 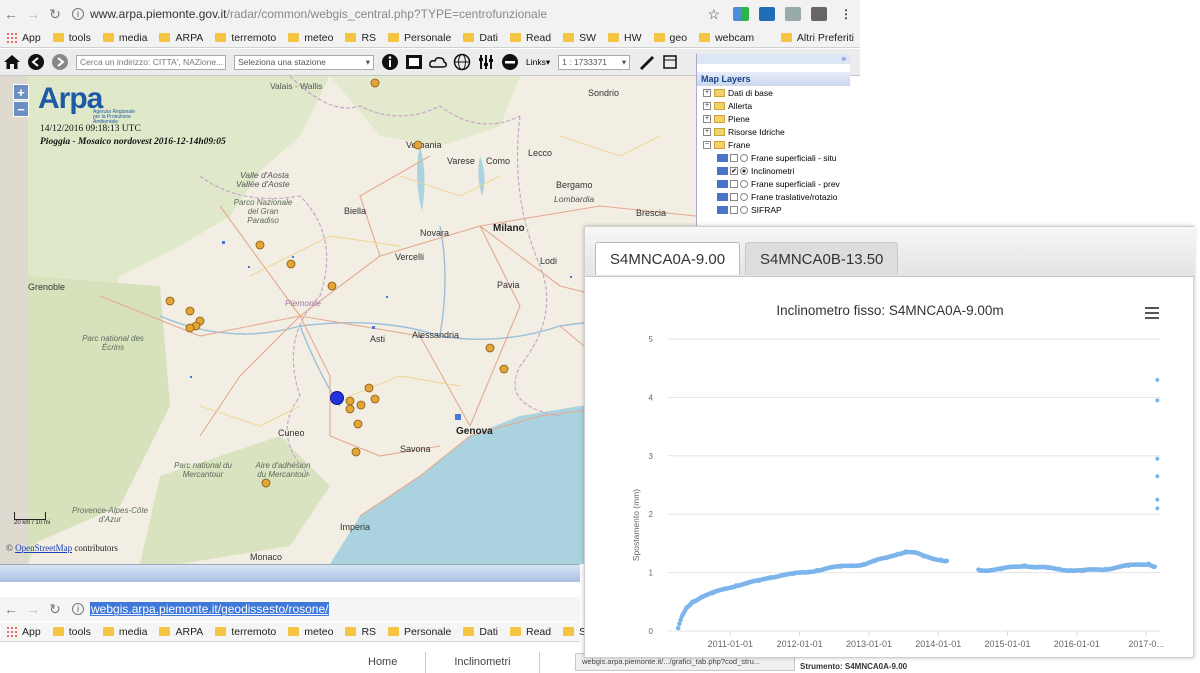 What do you see at coordinates (594, 62) in the screenshot?
I see `scale-select: 1 : 1733371 ▾` at bounding box center [594, 62].